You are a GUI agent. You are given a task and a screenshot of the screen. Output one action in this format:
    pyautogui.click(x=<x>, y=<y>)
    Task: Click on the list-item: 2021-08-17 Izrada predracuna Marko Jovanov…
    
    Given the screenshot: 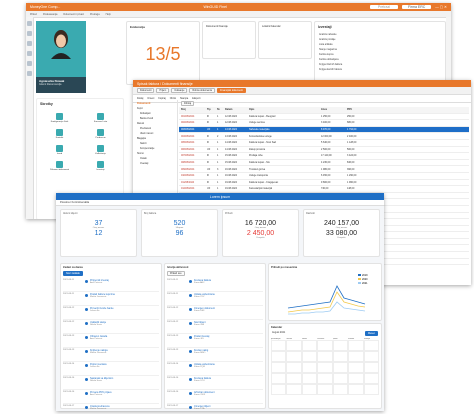 What is the action you would take?
    pyautogui.click(x=111, y=407)
    